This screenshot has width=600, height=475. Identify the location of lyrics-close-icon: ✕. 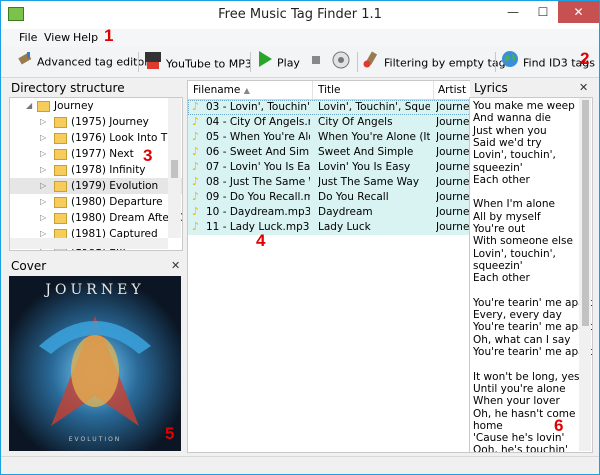
(583, 87).